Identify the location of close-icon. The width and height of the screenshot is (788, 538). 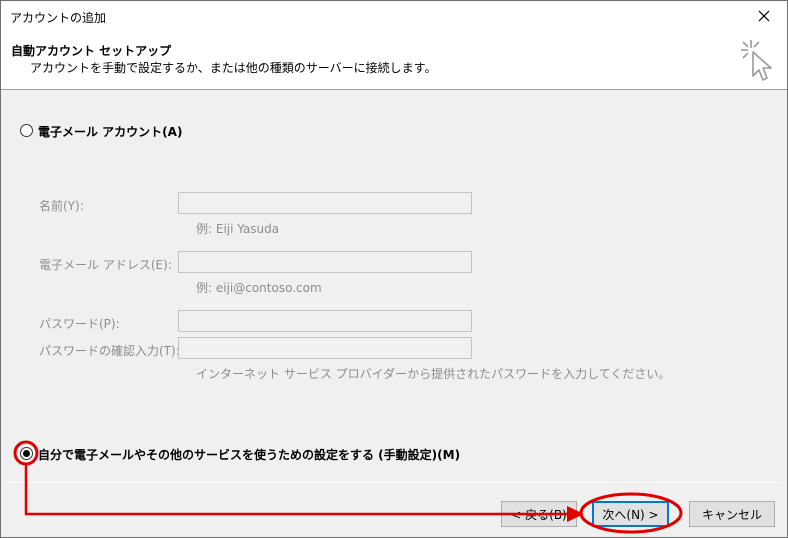
(764, 16).